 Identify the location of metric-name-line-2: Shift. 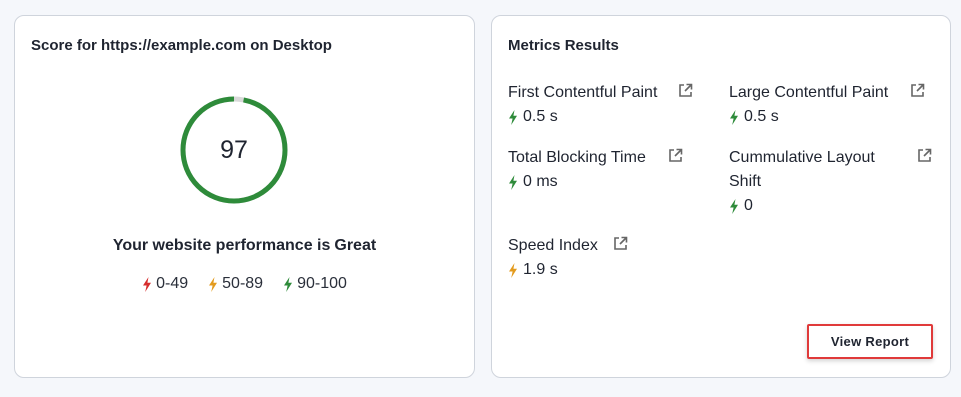
(745, 181).